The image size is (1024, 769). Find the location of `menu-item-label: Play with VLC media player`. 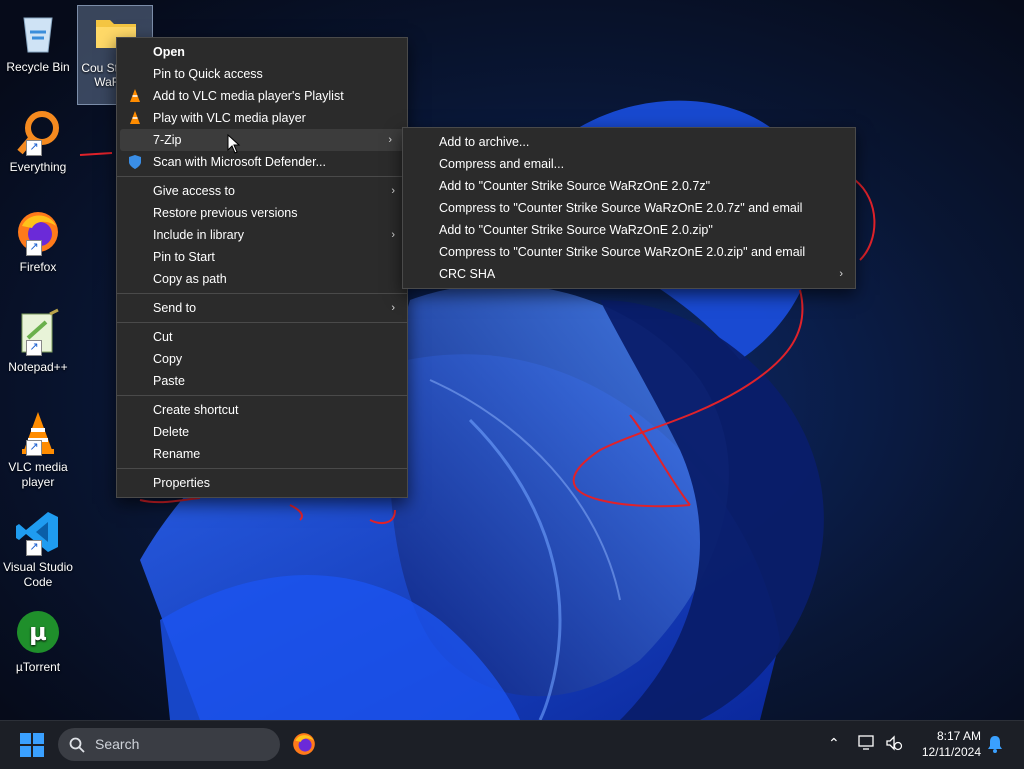

menu-item-label: Play with VLC media player is located at coordinates (229, 118).